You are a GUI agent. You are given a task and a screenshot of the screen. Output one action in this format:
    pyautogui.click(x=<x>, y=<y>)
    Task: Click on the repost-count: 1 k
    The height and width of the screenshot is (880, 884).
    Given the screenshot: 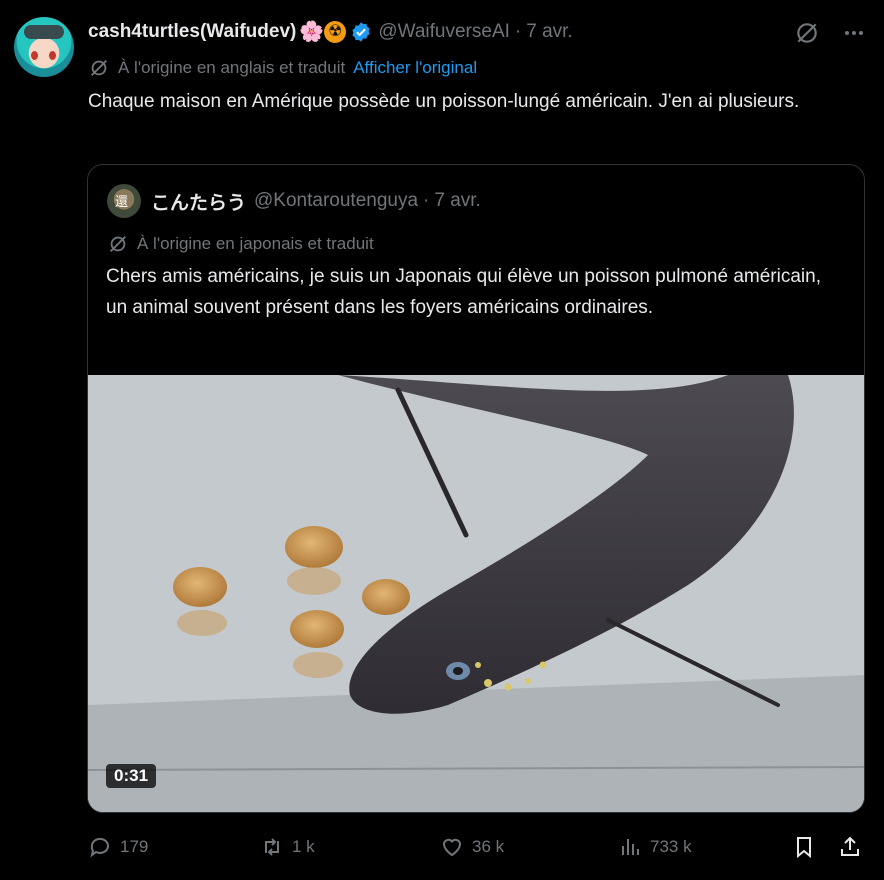 What is the action you would take?
    pyautogui.click(x=303, y=846)
    